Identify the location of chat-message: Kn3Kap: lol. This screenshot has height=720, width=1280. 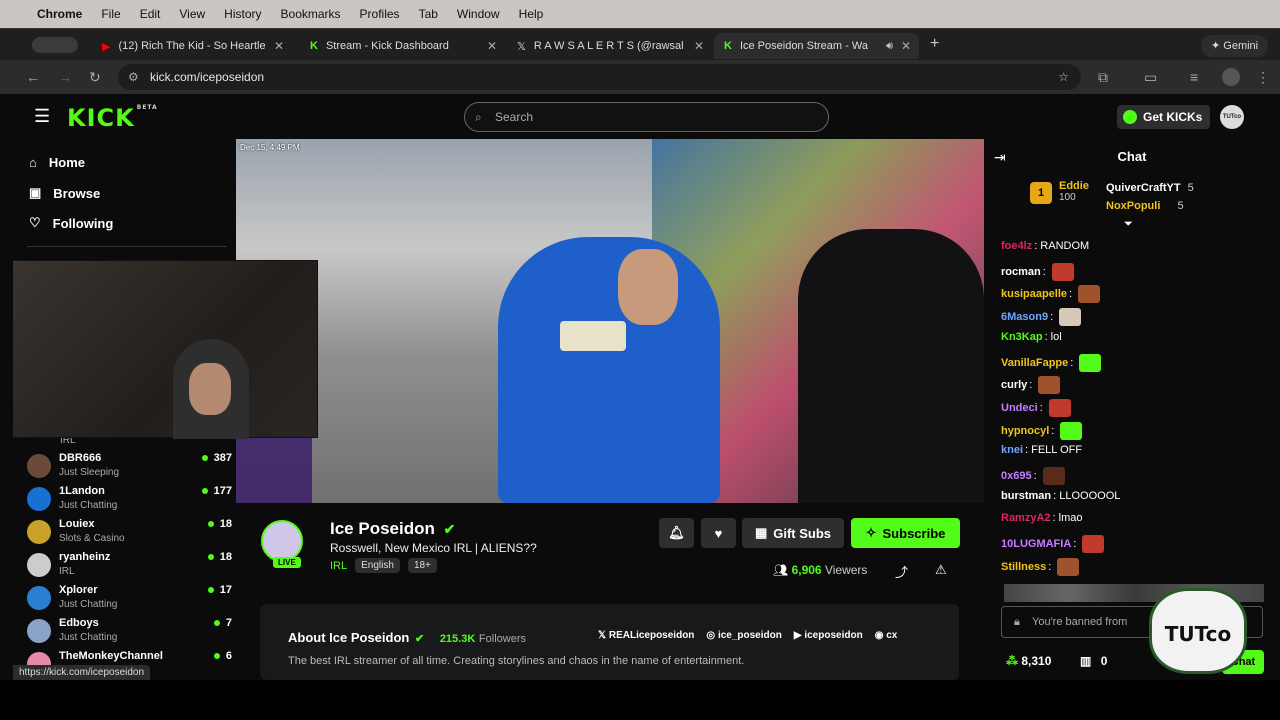
(1031, 337).